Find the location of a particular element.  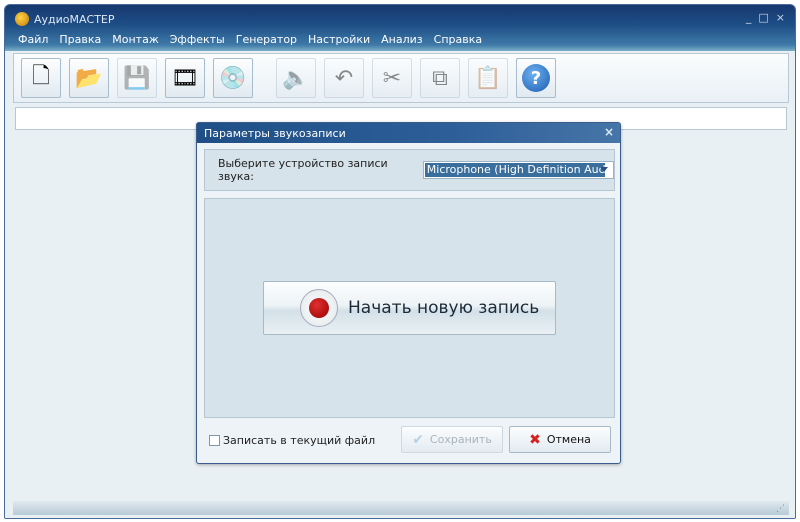

video-add-icon: 🎞 is located at coordinates (185, 78).